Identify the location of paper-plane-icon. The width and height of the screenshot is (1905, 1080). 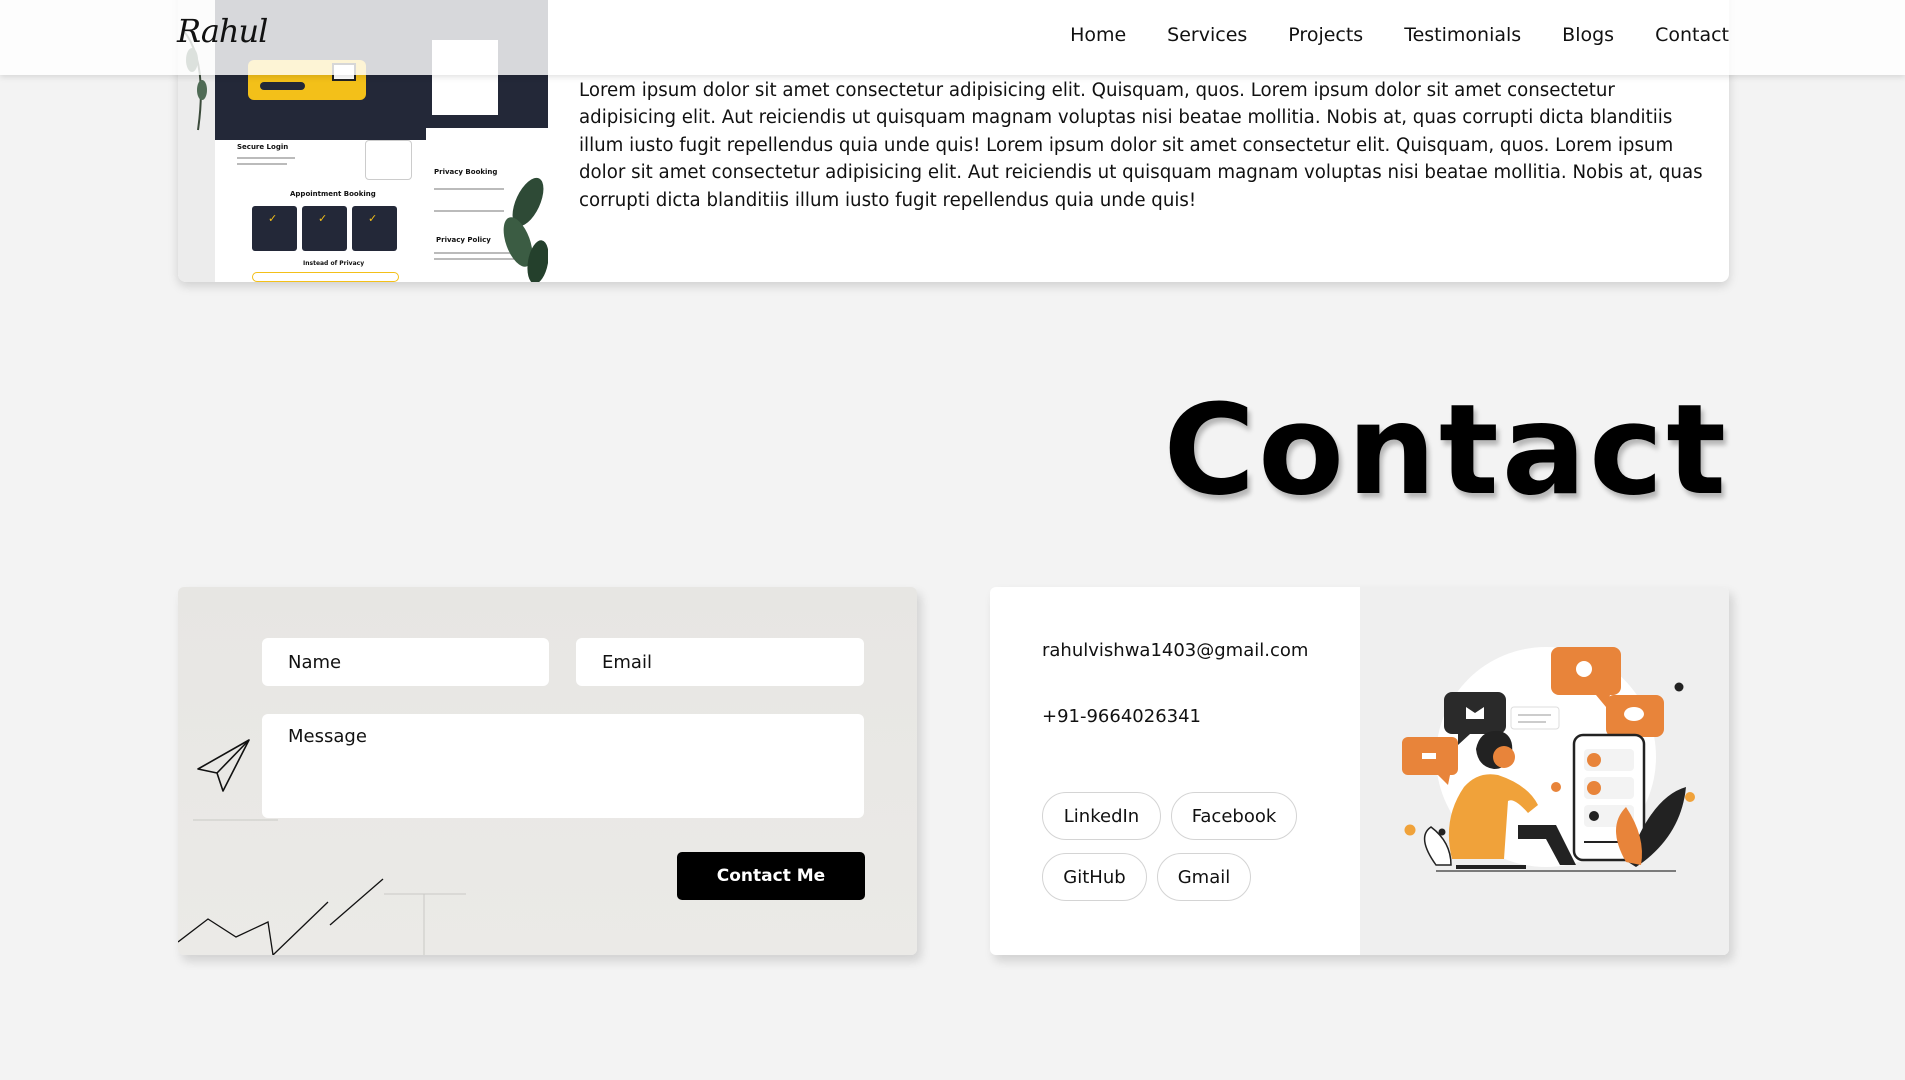
(223, 765).